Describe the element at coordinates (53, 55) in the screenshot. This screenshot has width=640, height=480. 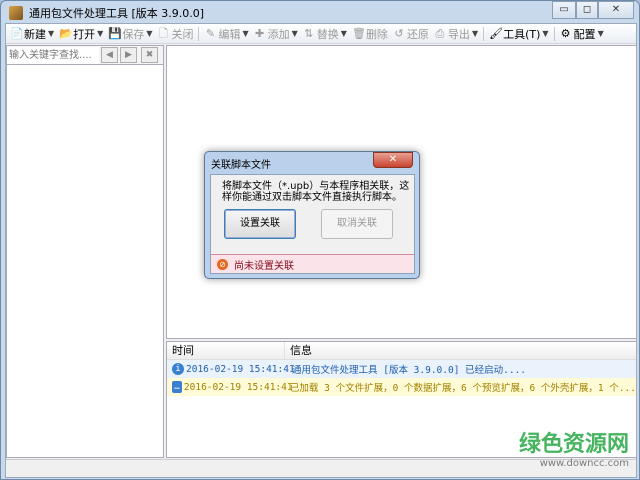
I see `search-input` at that location.